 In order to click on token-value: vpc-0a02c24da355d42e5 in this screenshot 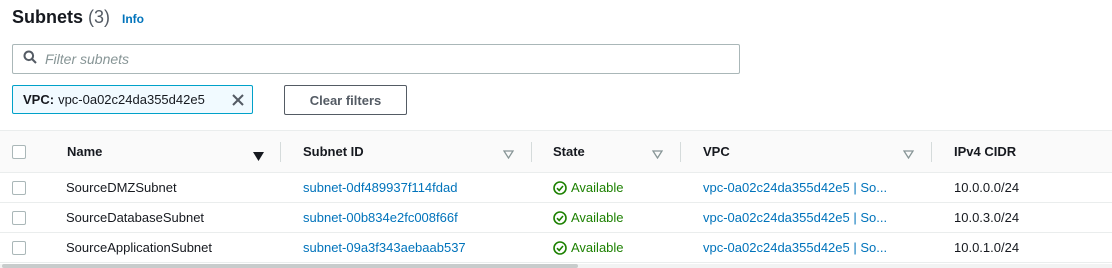, I will do `click(131, 99)`.